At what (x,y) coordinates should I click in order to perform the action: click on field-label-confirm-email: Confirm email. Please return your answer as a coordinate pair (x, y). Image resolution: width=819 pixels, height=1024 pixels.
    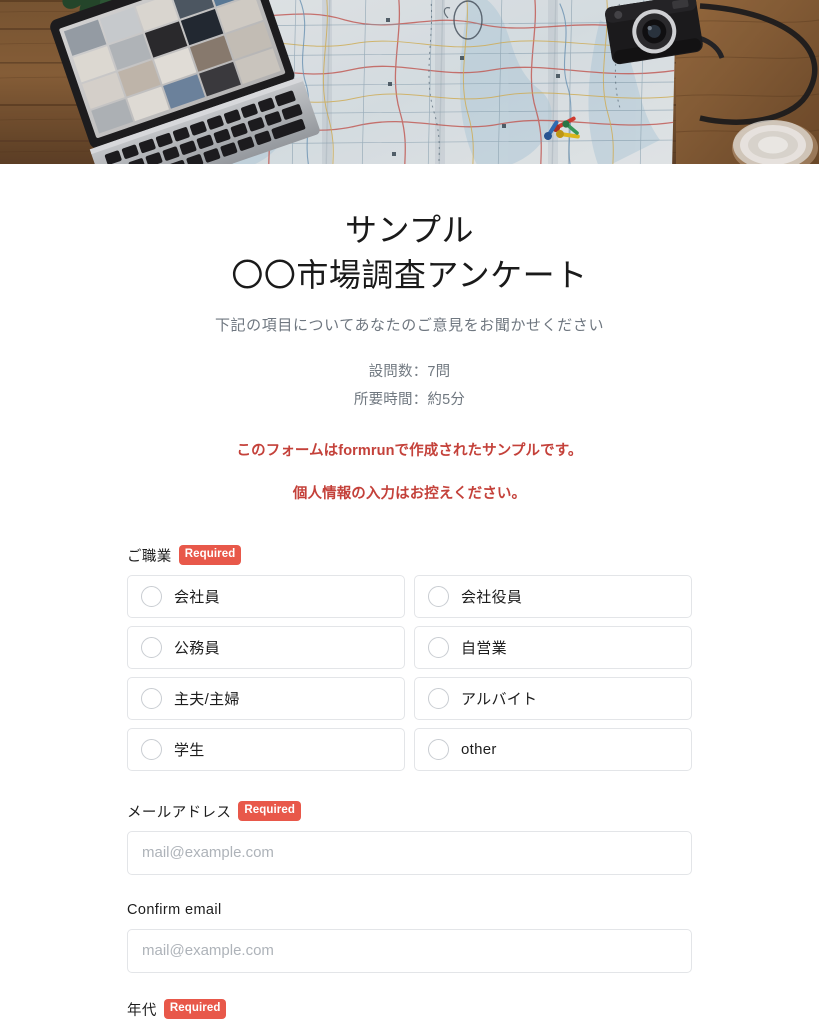
    Looking at the image, I should click on (409, 910).